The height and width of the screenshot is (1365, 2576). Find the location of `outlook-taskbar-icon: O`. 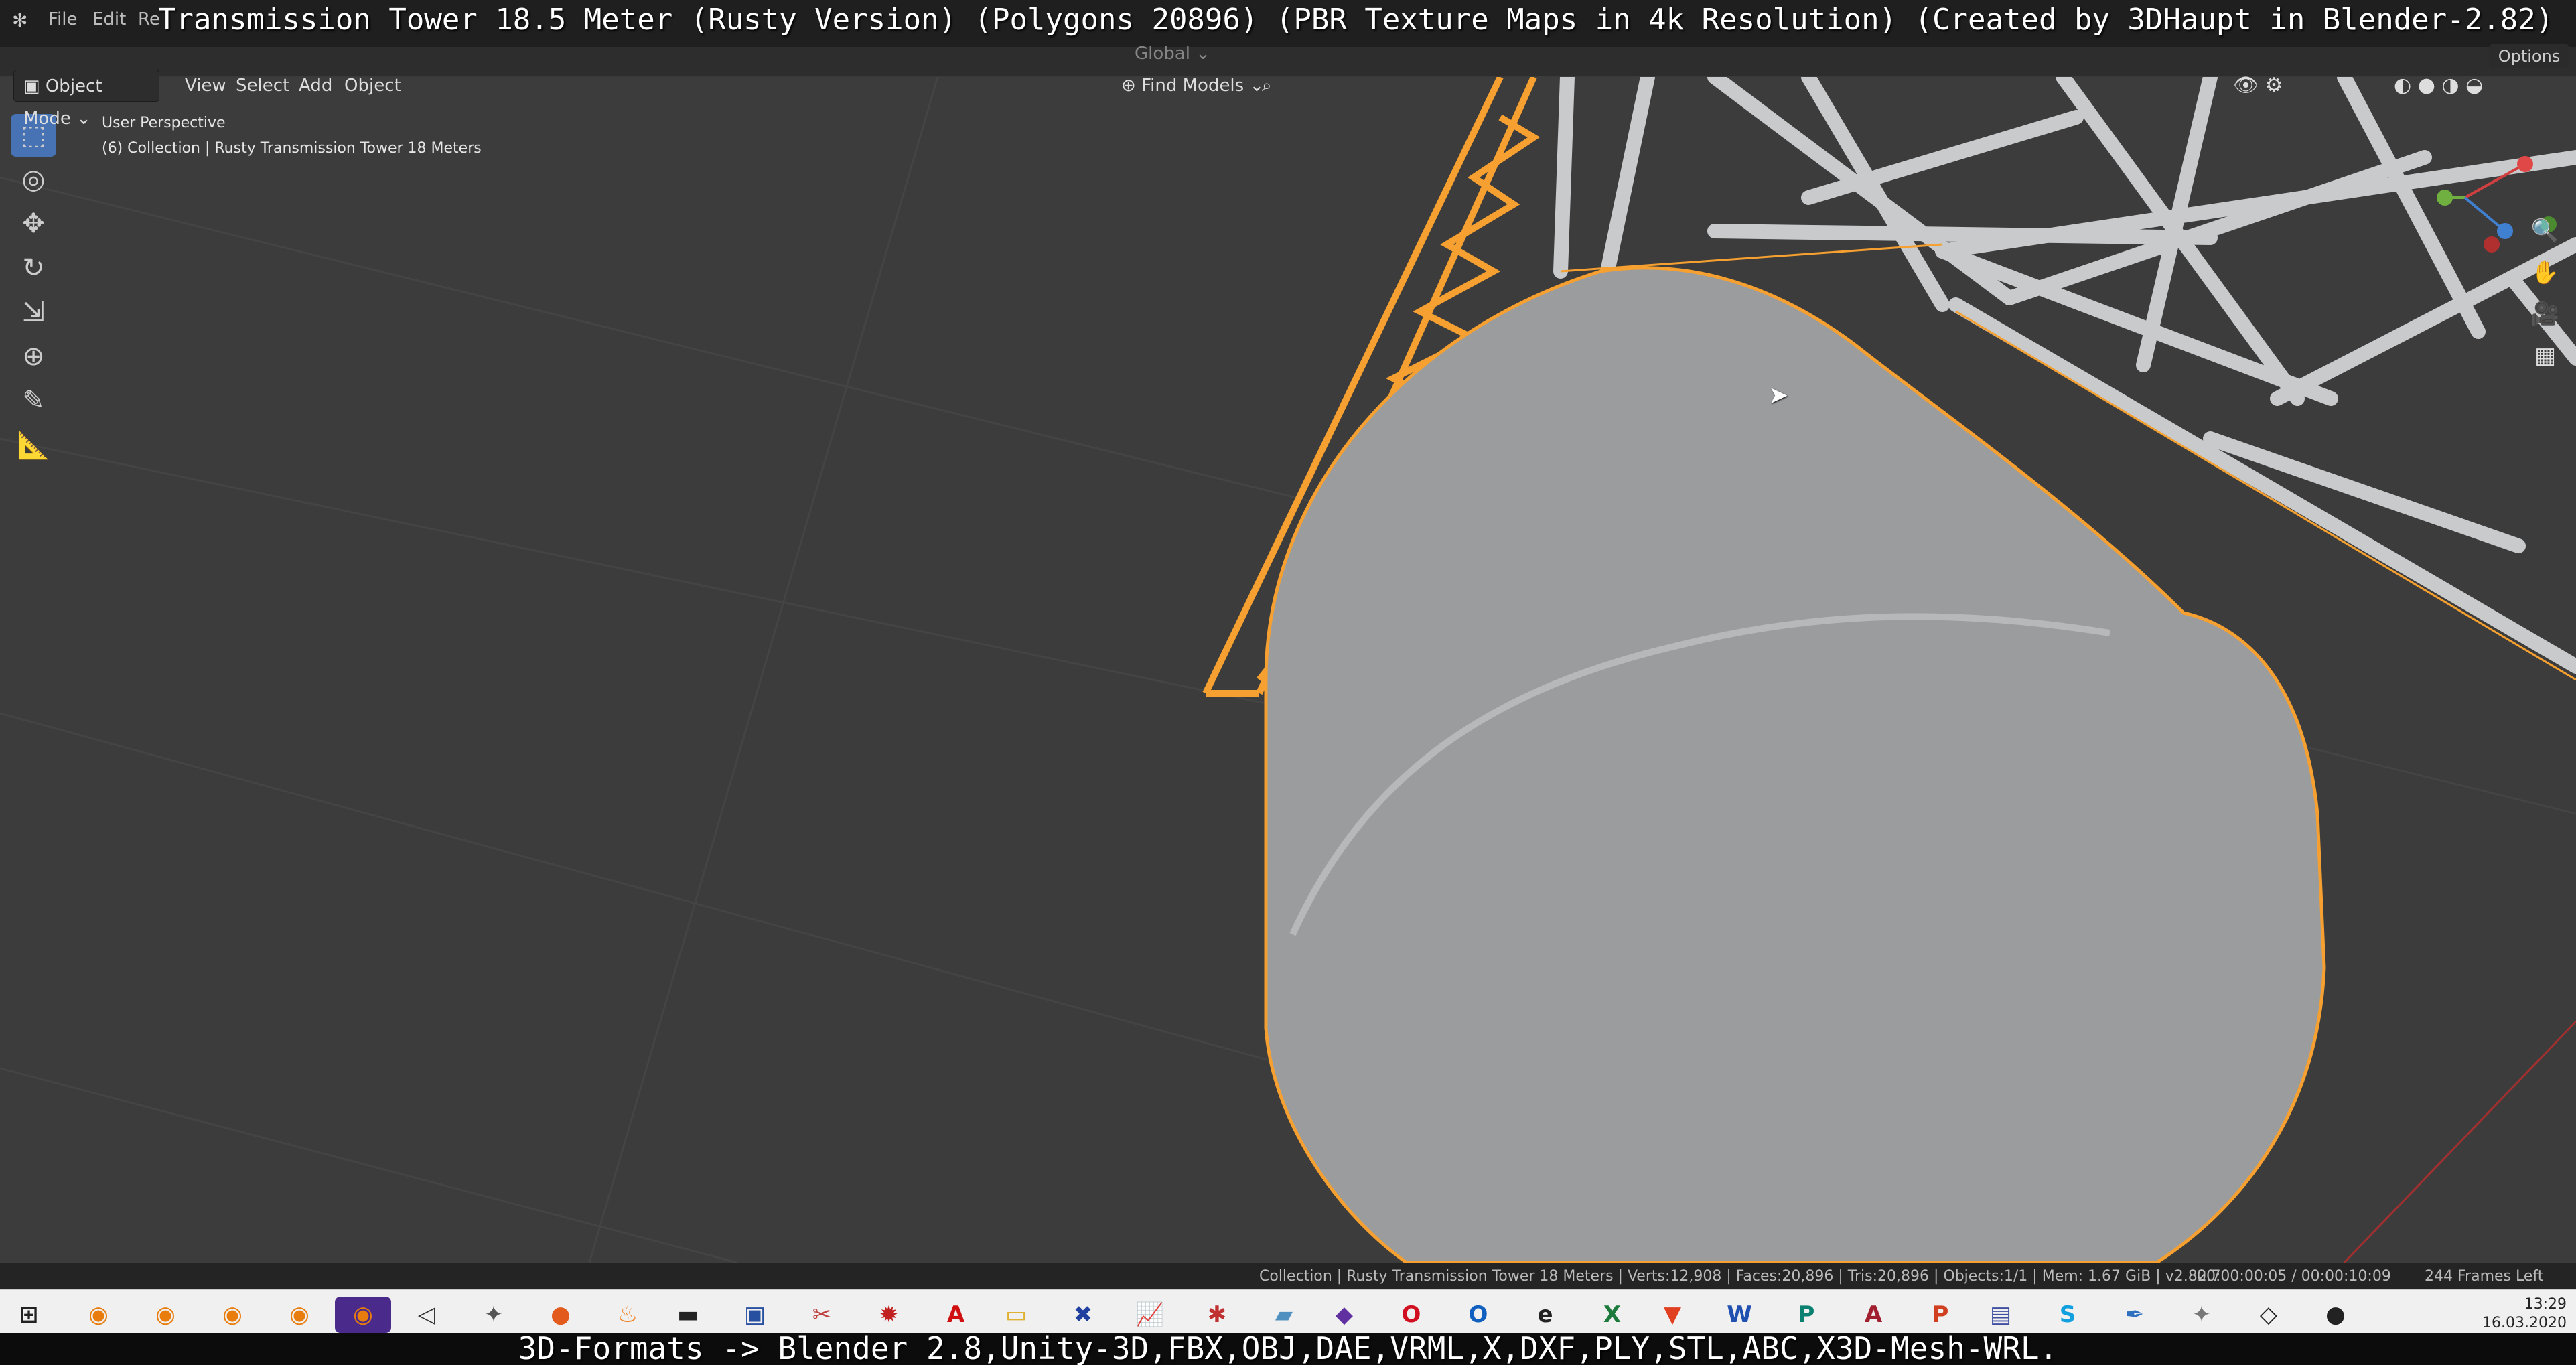

outlook-taskbar-icon: O is located at coordinates (1478, 1315).